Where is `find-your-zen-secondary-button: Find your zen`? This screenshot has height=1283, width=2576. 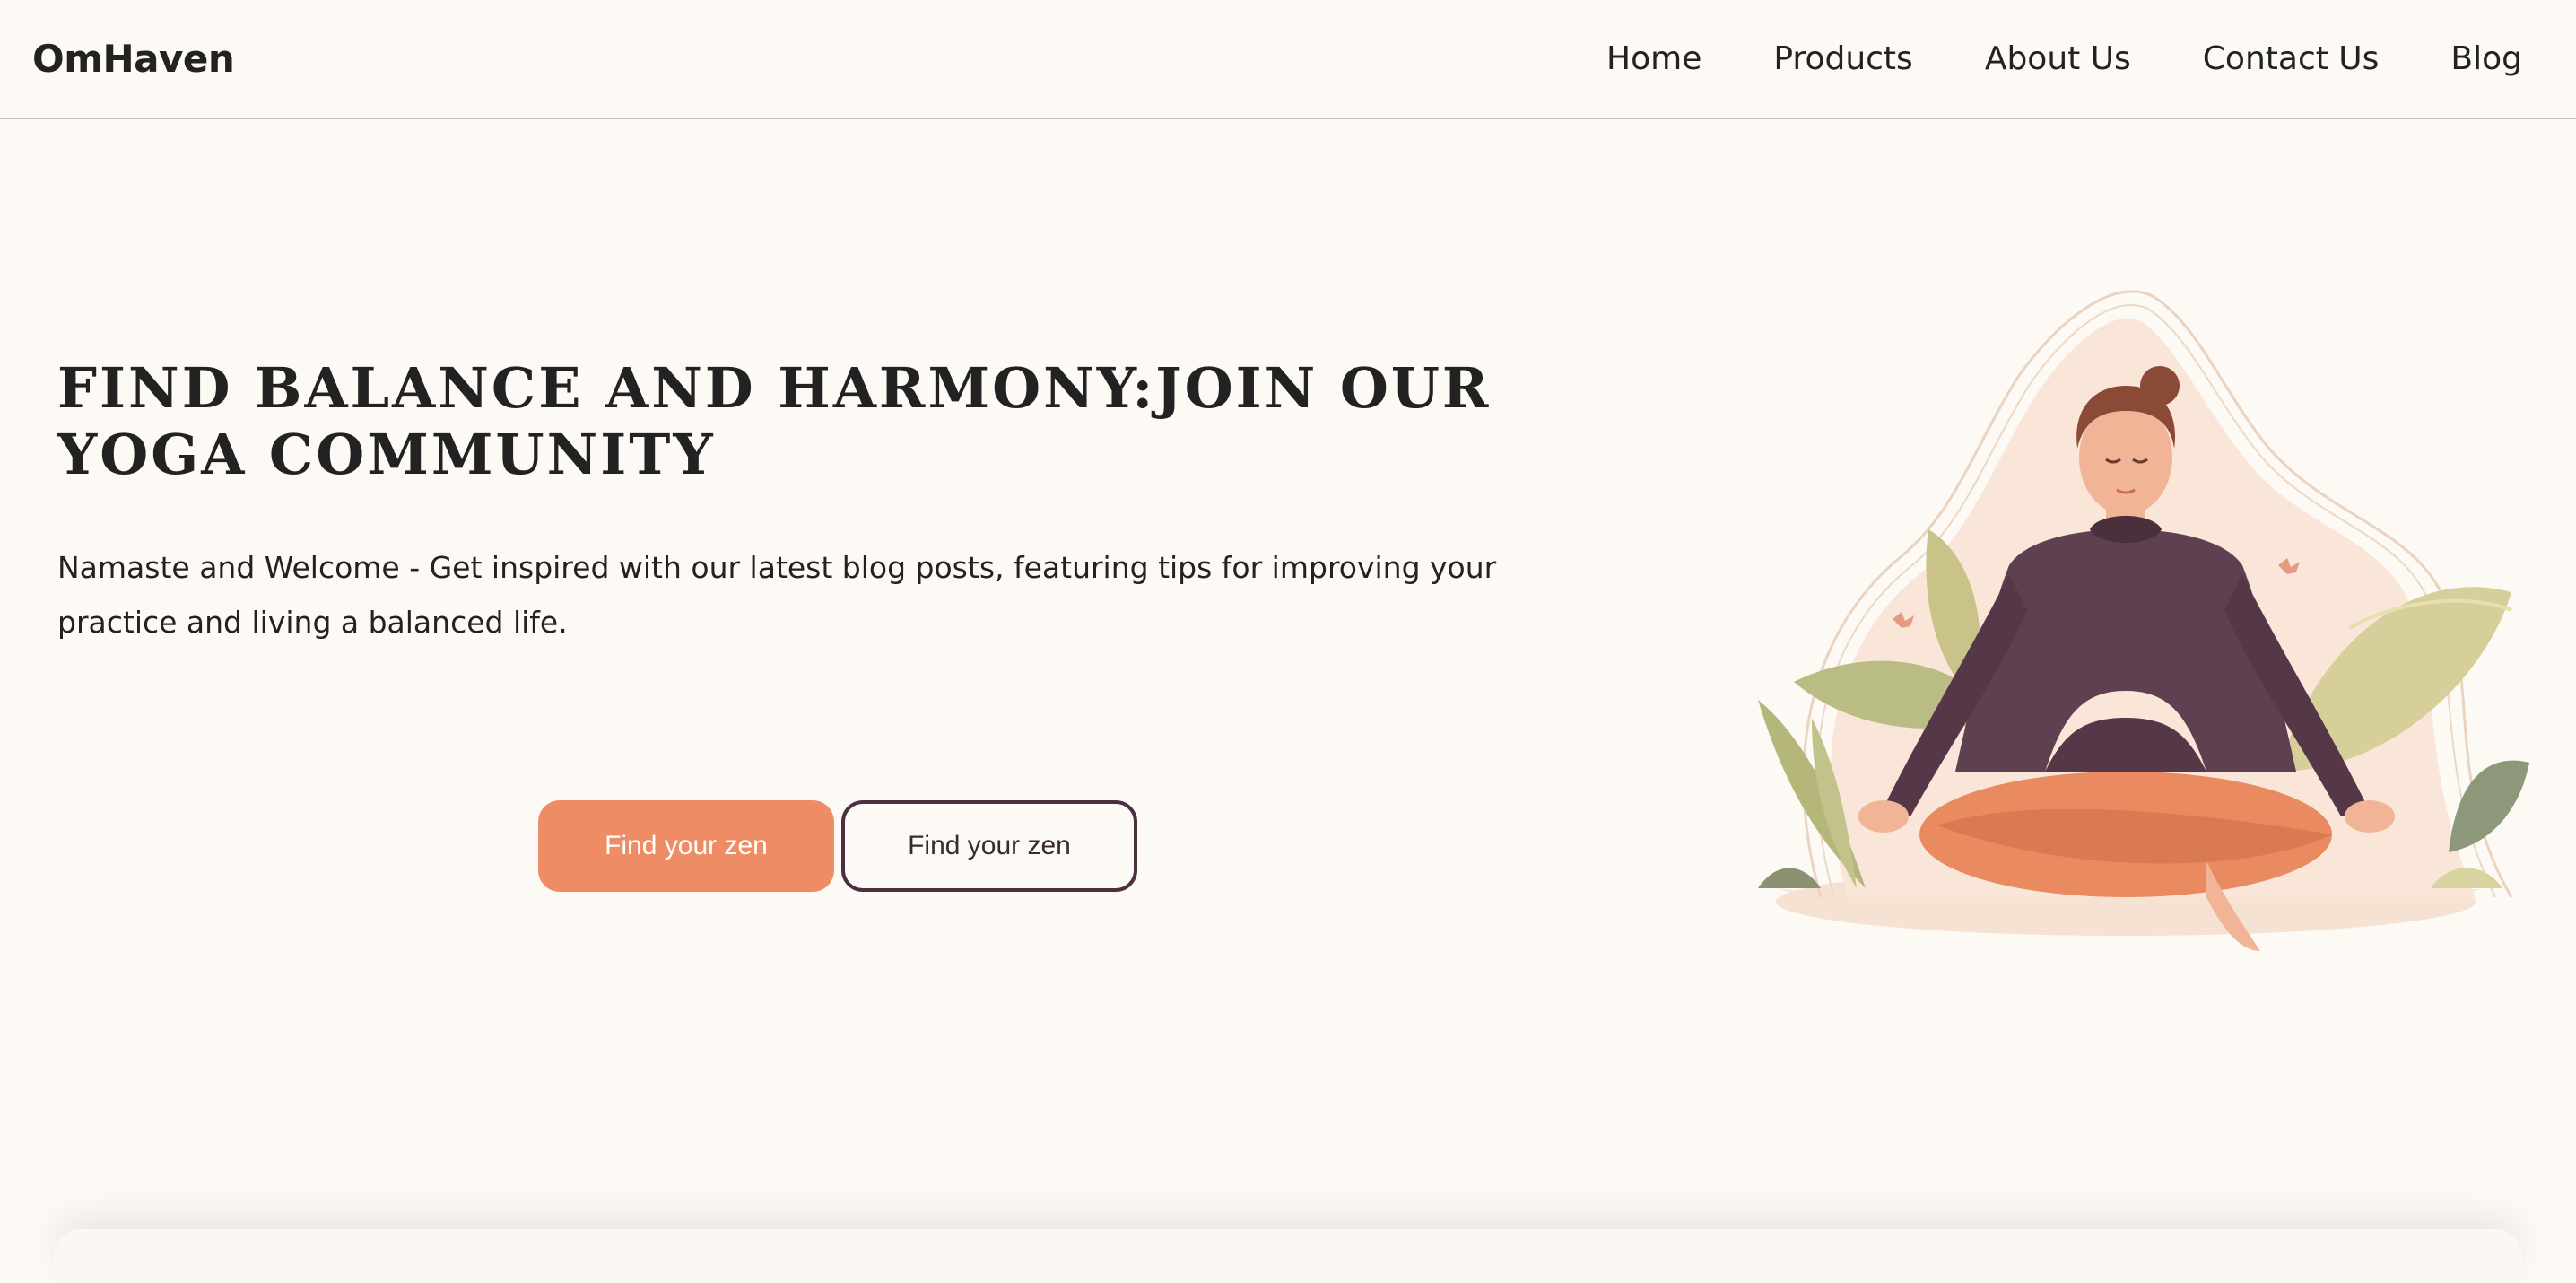
find-your-zen-secondary-button: Find your zen is located at coordinates (989, 846).